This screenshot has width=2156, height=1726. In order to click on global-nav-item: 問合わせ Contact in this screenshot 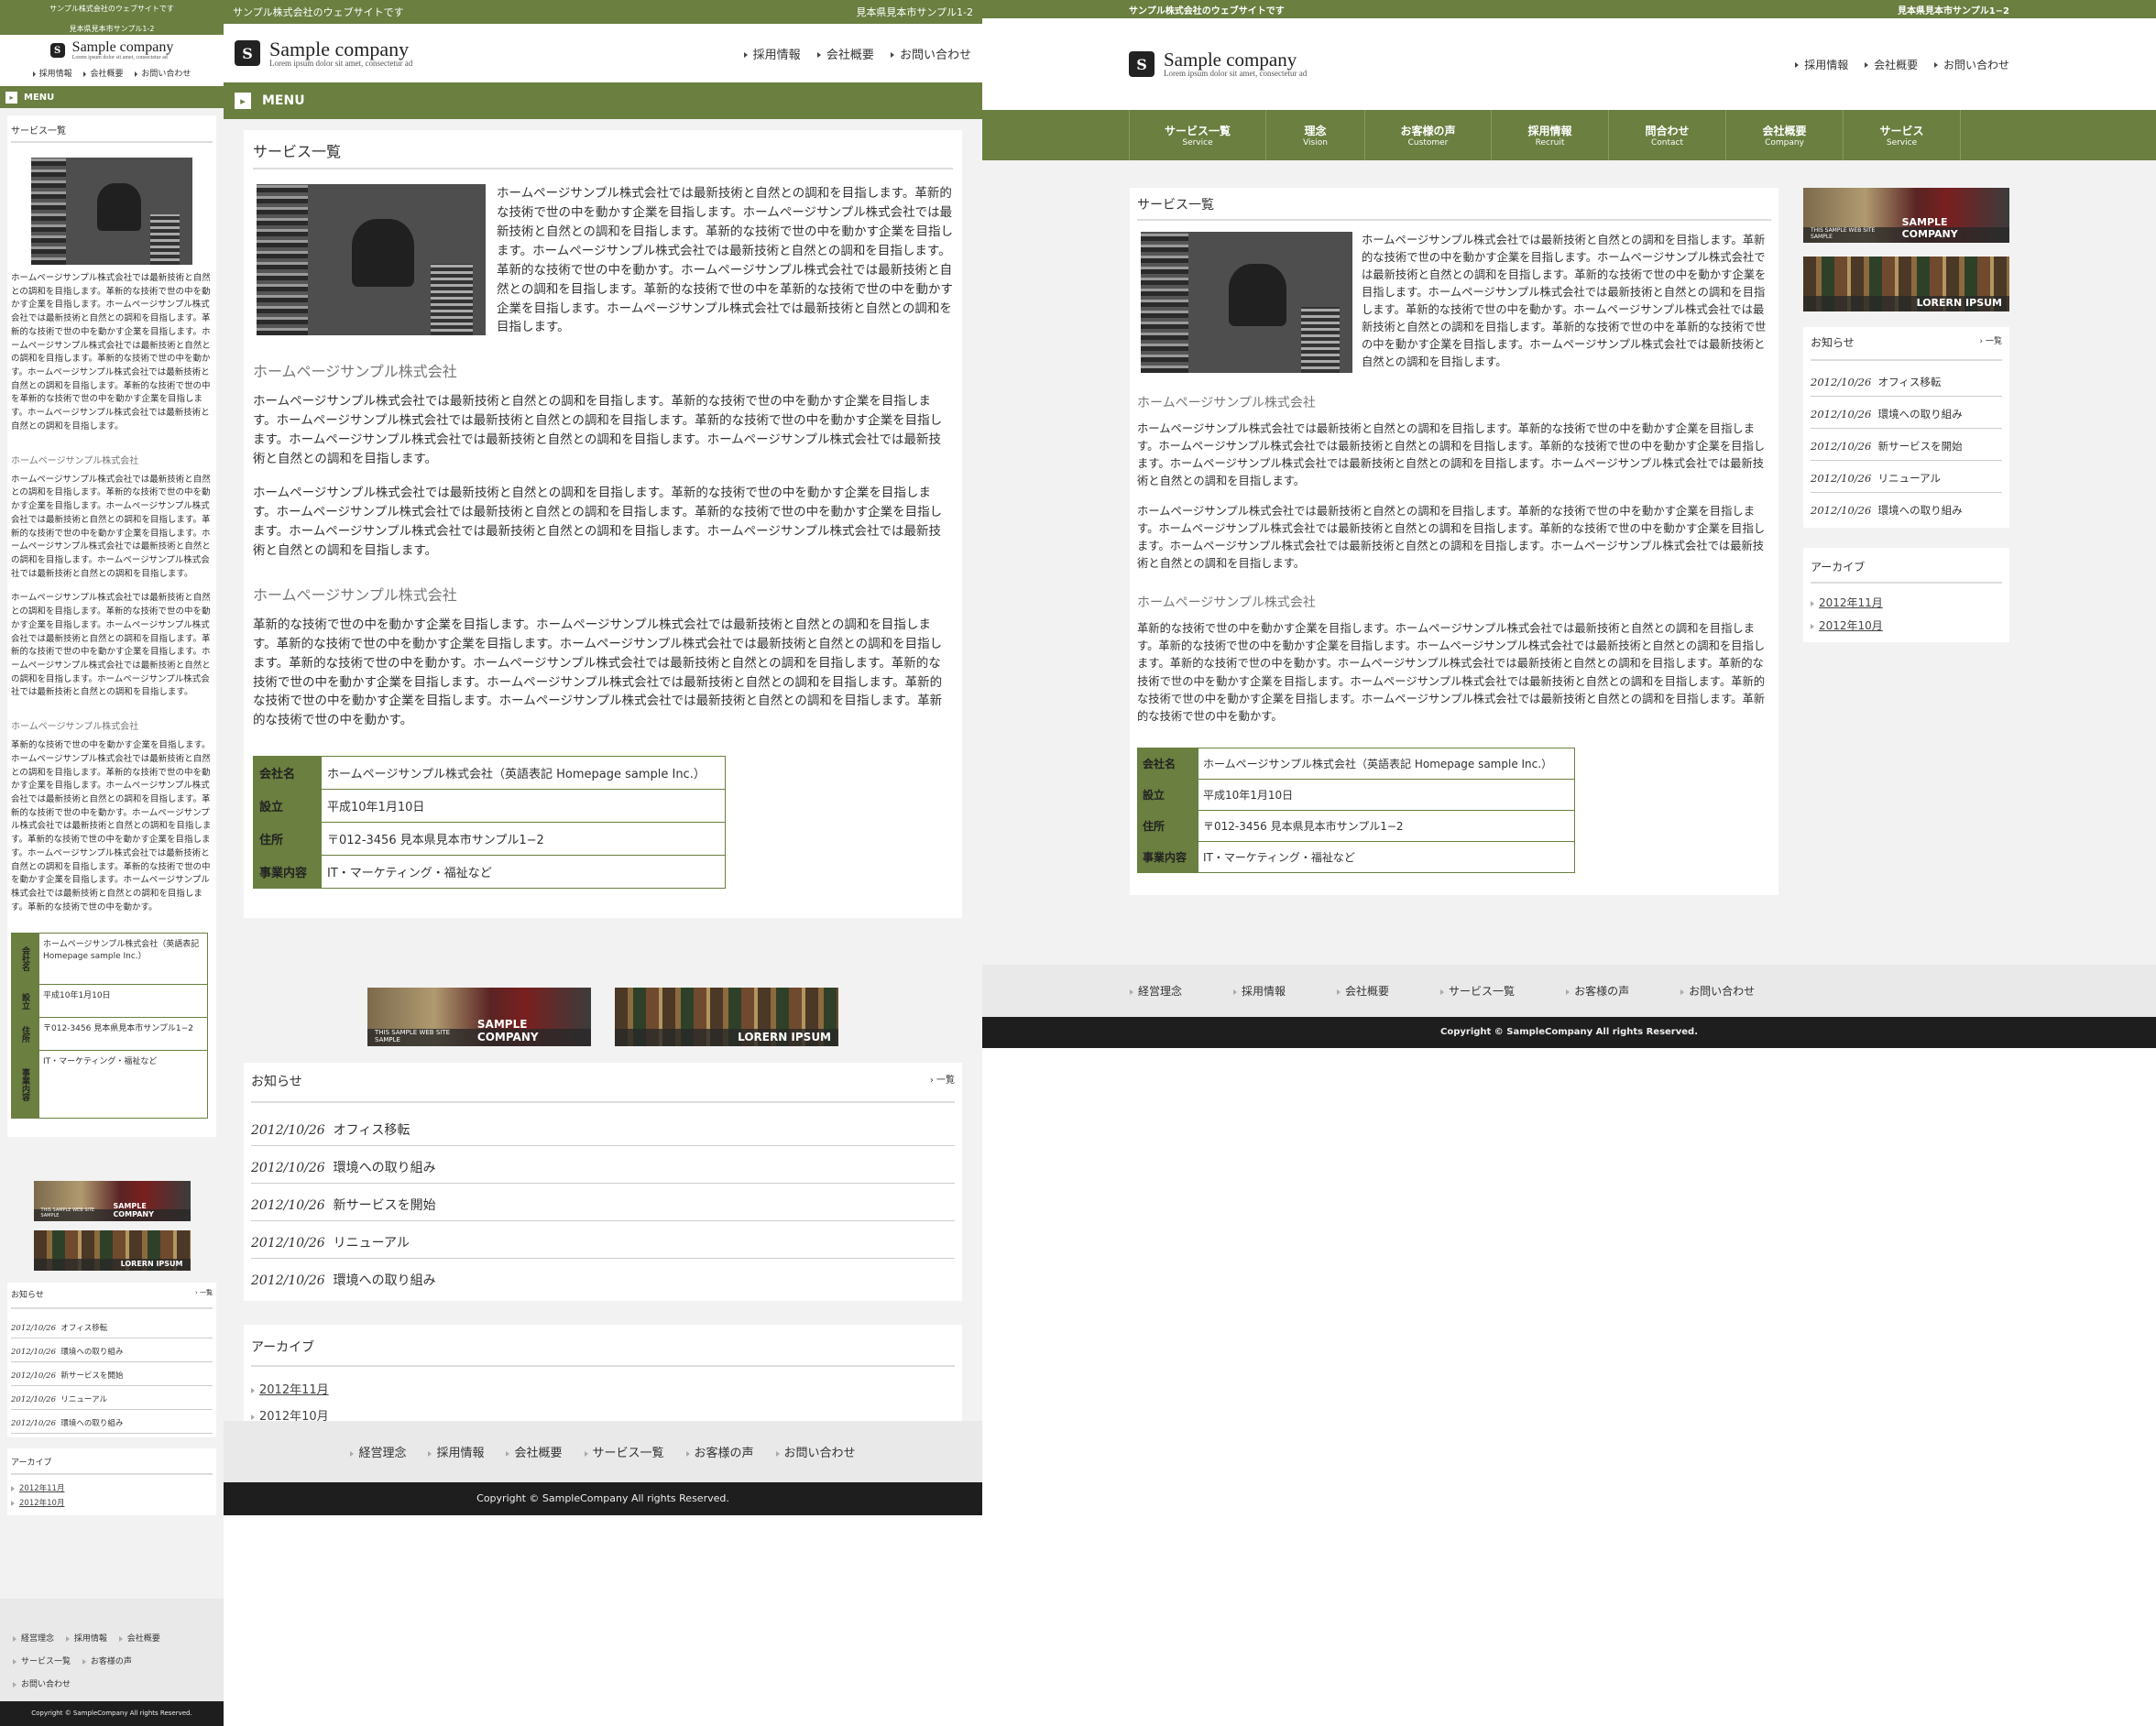, I will do `click(1667, 135)`.